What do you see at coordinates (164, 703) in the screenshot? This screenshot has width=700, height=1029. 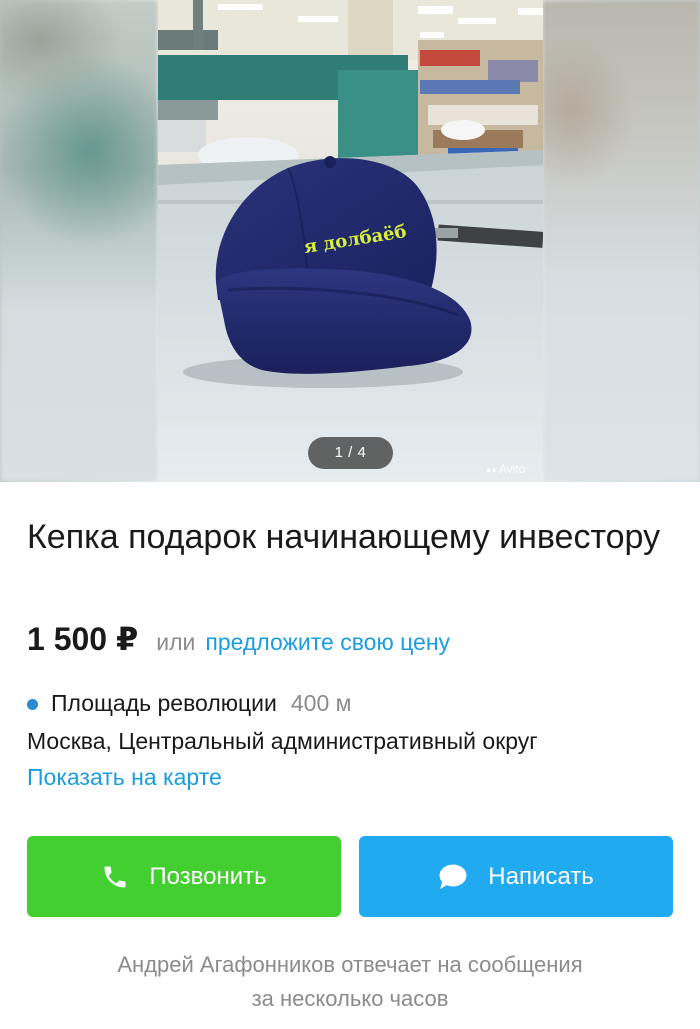 I see `metro-station: Площадь революции` at bounding box center [164, 703].